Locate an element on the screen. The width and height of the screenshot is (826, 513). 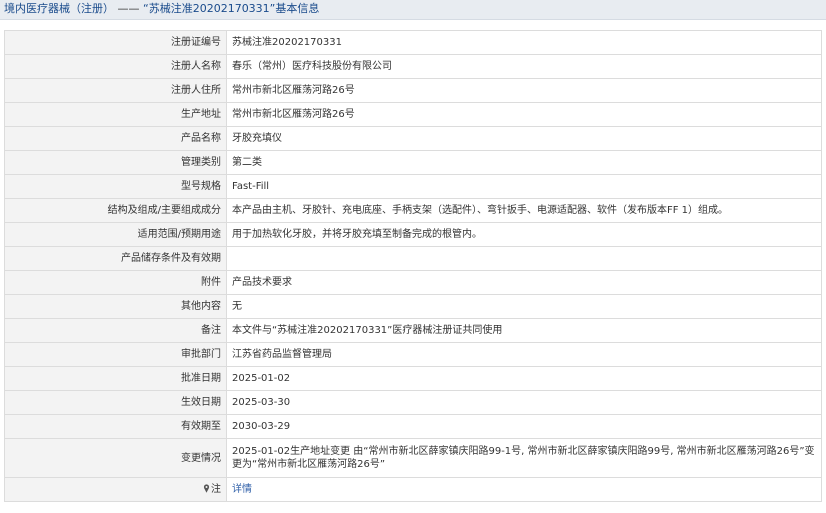
table-row: 其他内容 无 is located at coordinates (413, 306).